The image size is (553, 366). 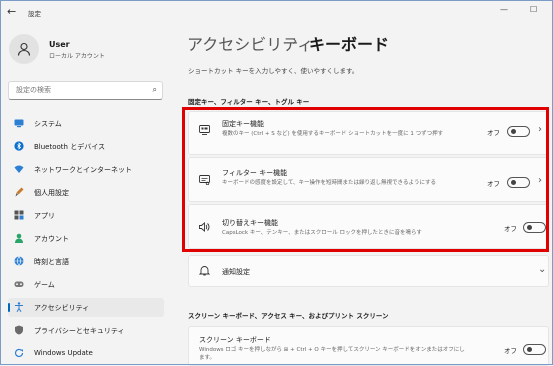 What do you see at coordinates (44, 216) in the screenshot?
I see `nav-label: アプリ` at bounding box center [44, 216].